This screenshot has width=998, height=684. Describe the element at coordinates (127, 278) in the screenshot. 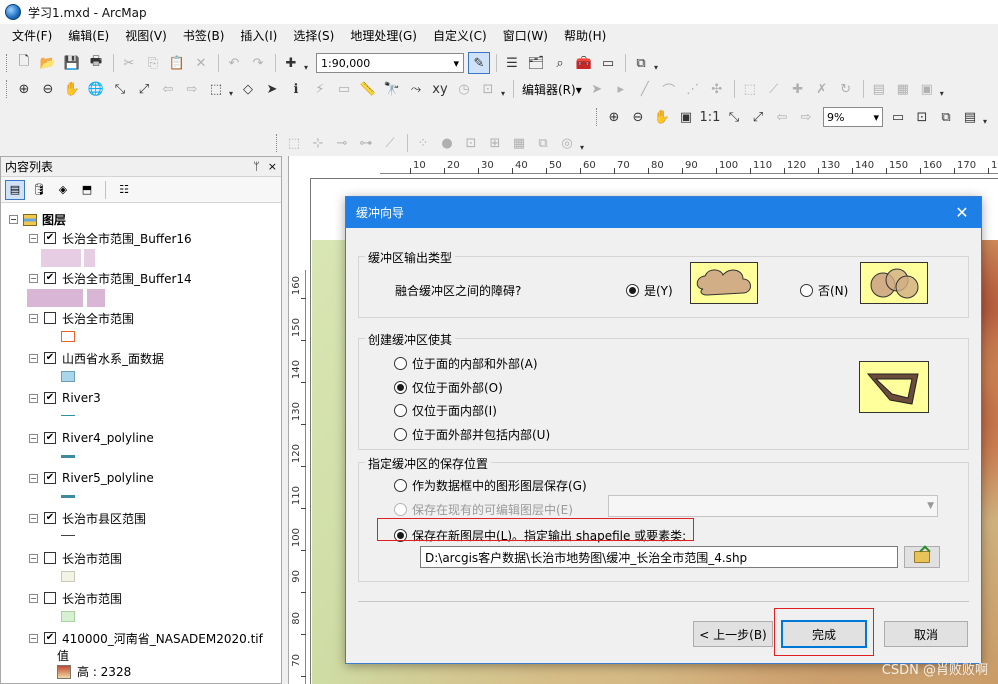

I see `layer-name: 长治全市范围_Buffer14` at that location.